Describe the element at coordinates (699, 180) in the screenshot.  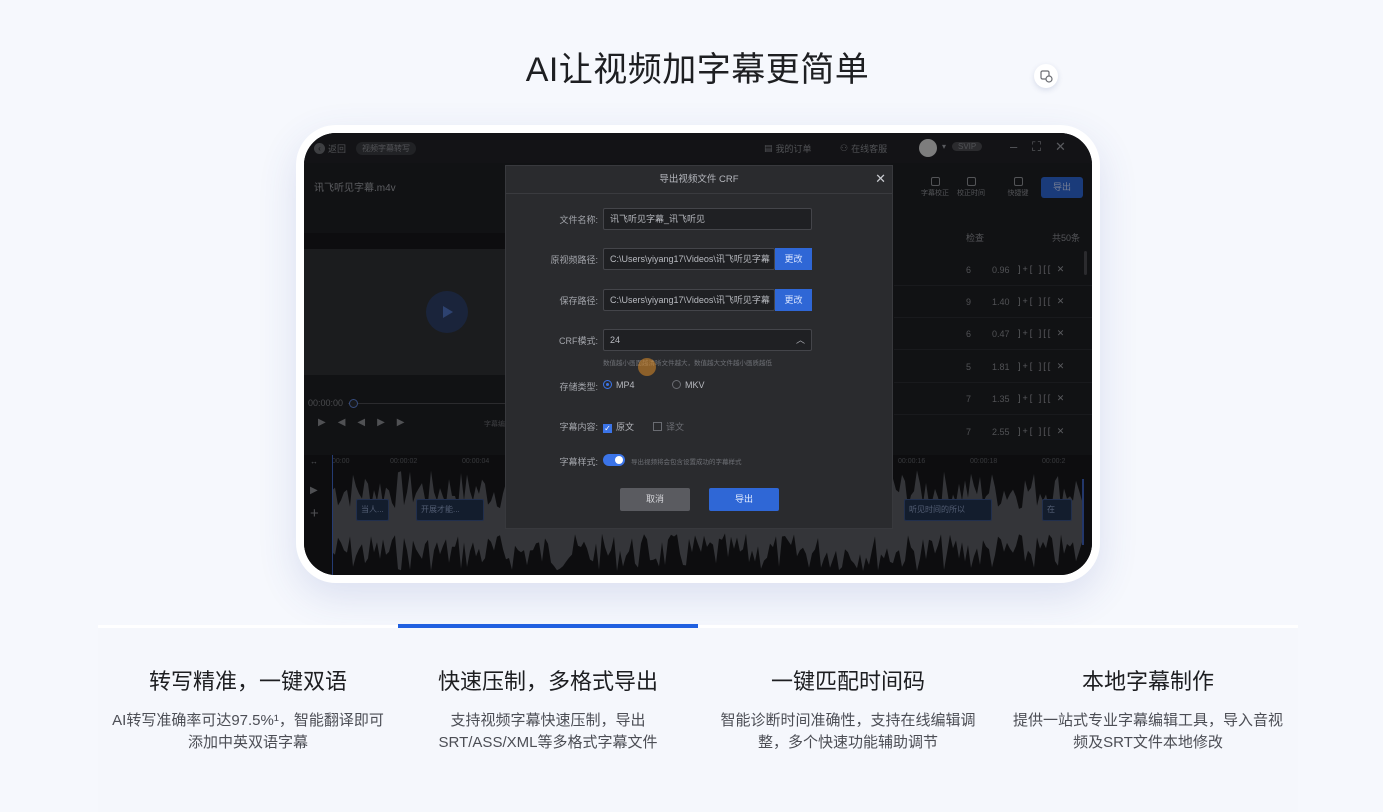
I see `dialog-title: 导出视频文件 CRF` at that location.